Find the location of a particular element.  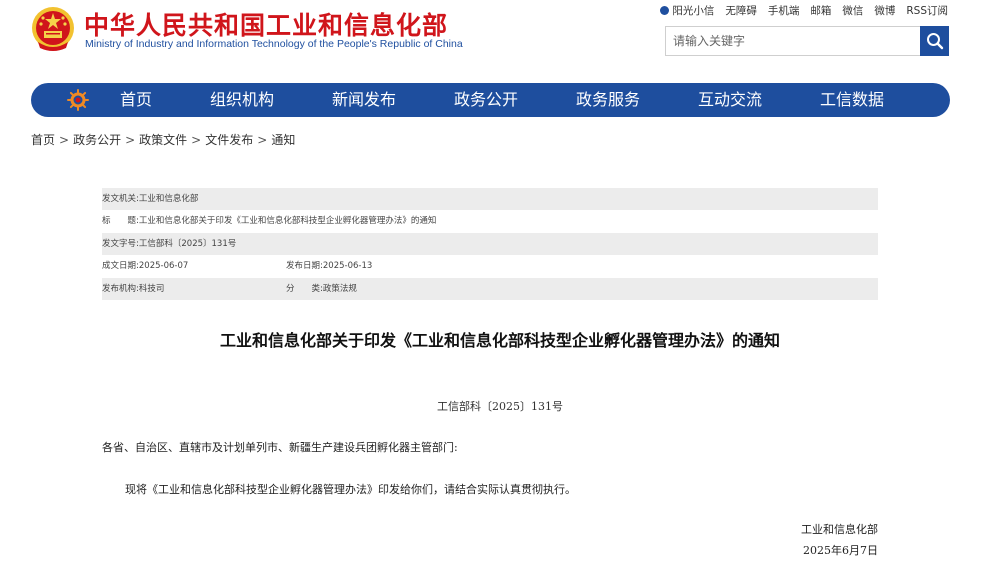

toplink-wechat: 微信 is located at coordinates (852, 10).